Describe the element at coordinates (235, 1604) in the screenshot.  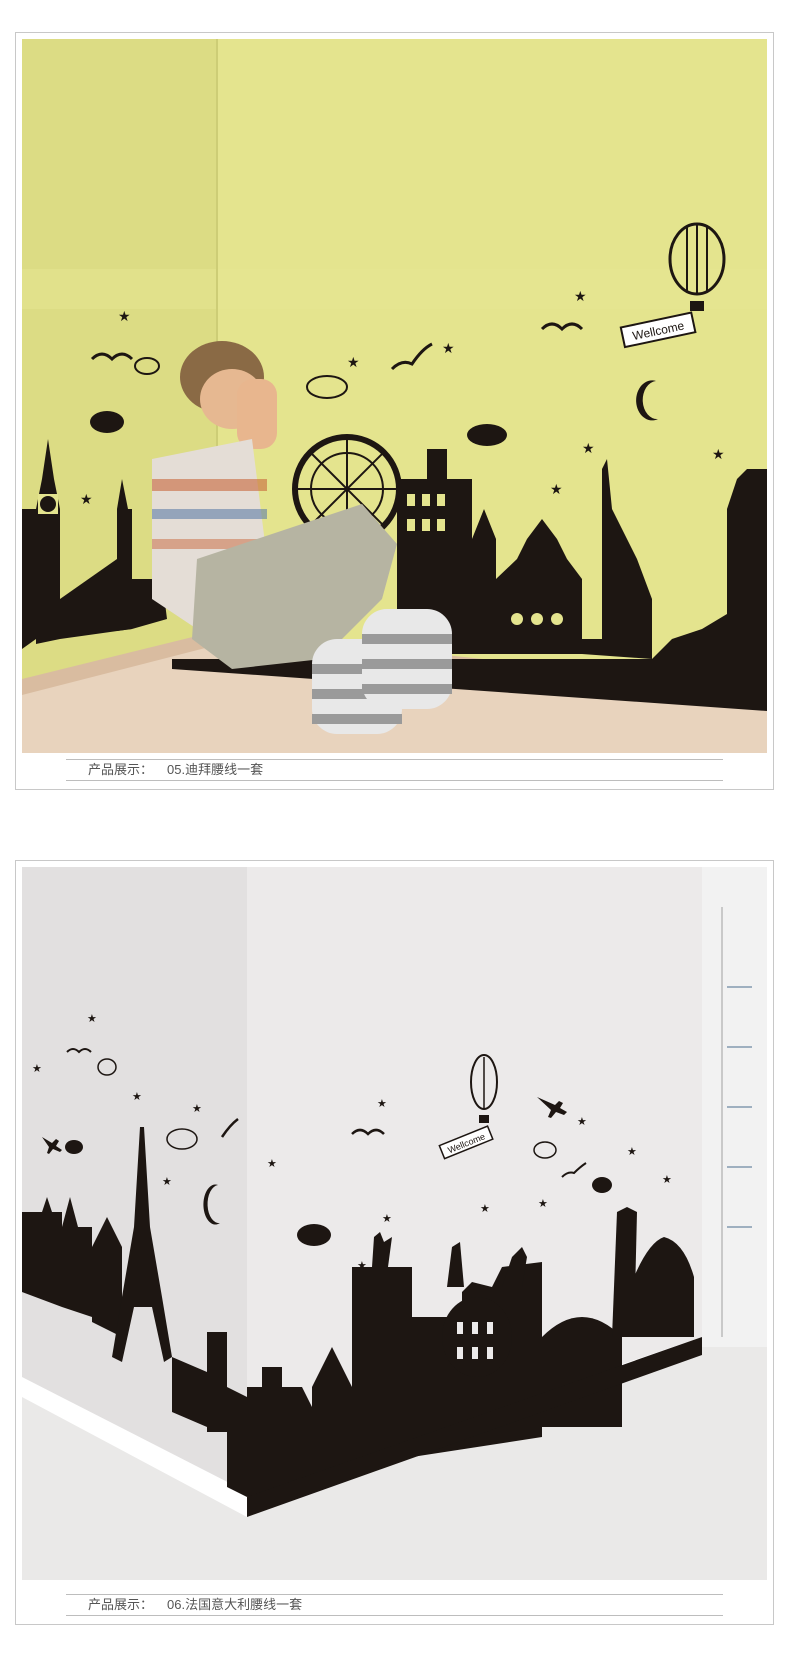
I see `caption-value: 06.法国意大利腰线一套` at that location.